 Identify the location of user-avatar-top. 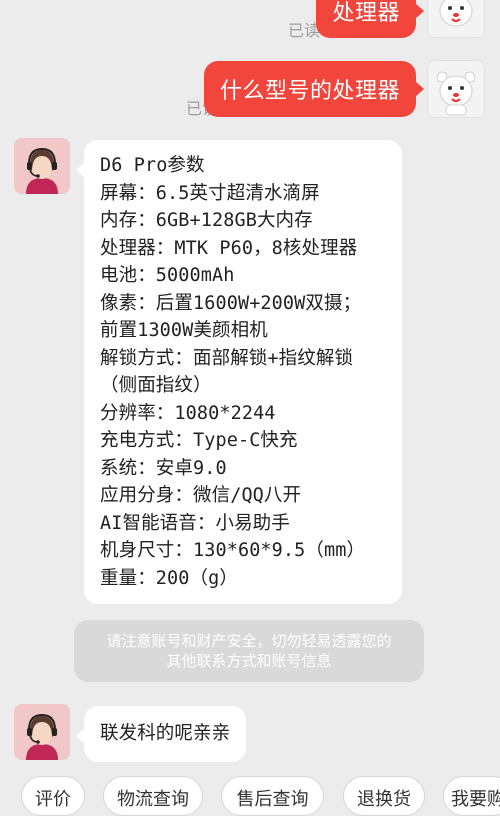
(456, 19).